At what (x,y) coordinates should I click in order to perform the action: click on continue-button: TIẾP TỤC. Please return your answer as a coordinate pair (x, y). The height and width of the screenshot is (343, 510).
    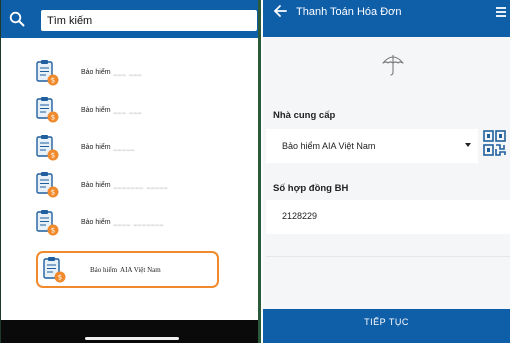
    Looking at the image, I should click on (386, 326).